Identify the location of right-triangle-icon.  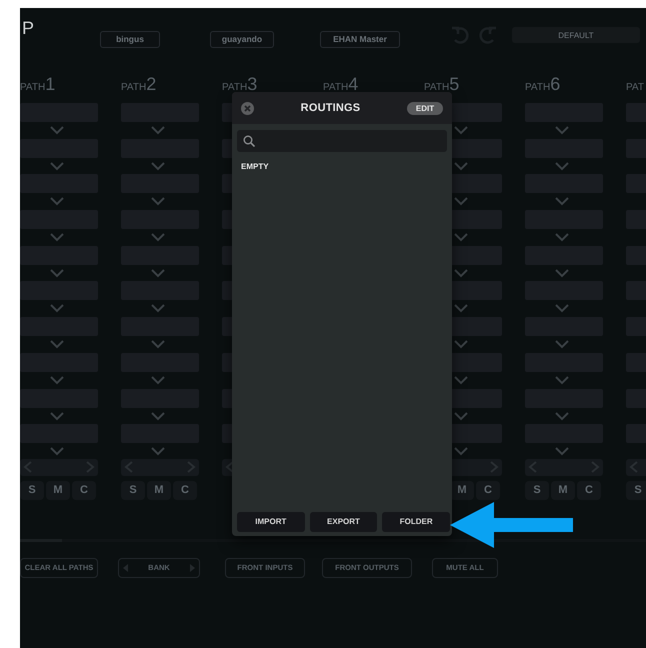
(191, 568).